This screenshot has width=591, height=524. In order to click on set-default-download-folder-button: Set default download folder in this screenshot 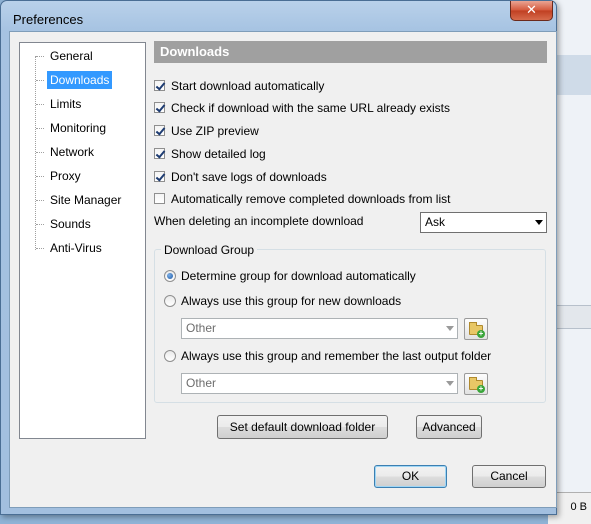, I will do `click(302, 427)`.